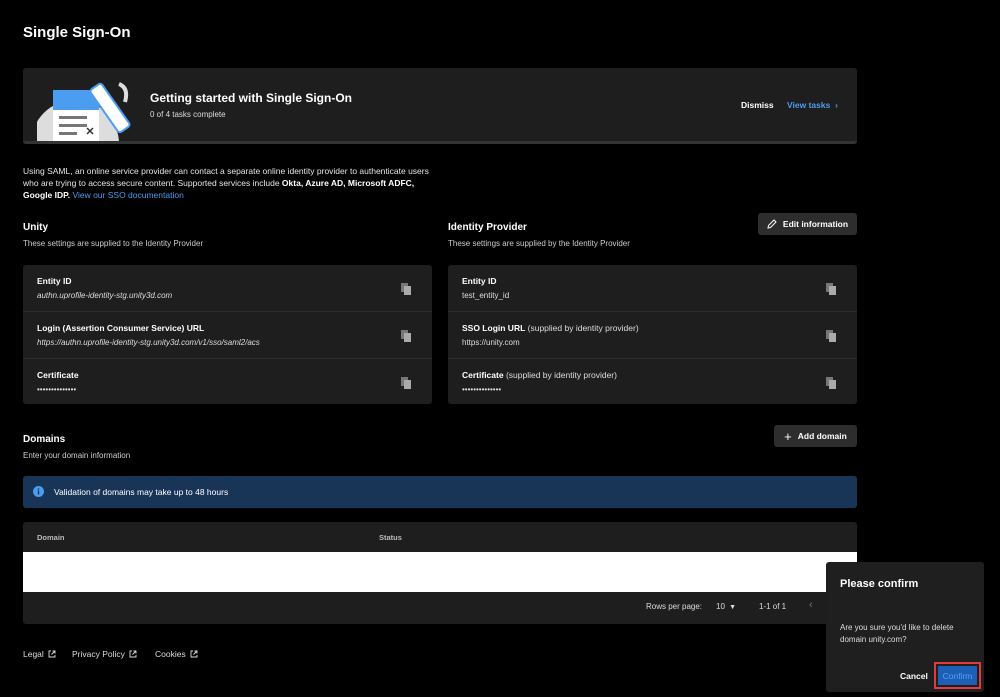 The height and width of the screenshot is (697, 1000). I want to click on domains-section-subtitle: Enter your domain information, so click(77, 455).